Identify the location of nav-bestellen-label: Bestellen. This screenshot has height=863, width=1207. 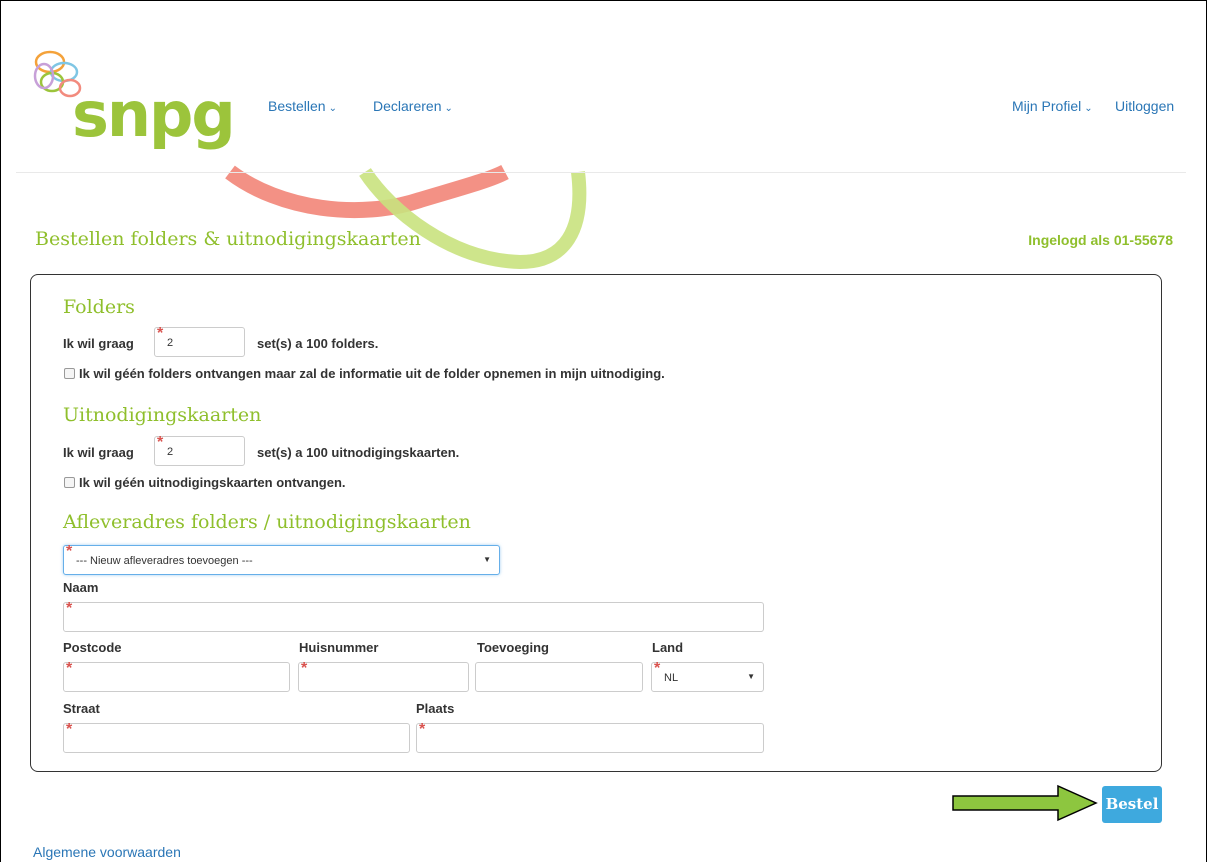
(297, 106).